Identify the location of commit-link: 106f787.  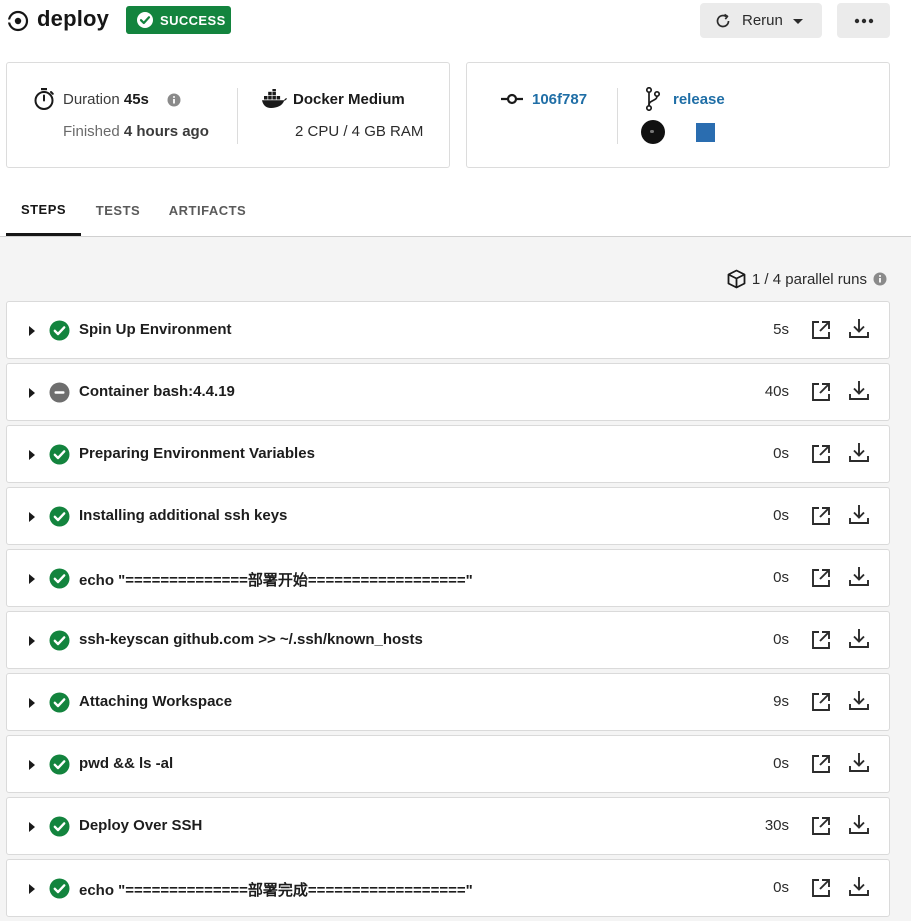
(559, 99).